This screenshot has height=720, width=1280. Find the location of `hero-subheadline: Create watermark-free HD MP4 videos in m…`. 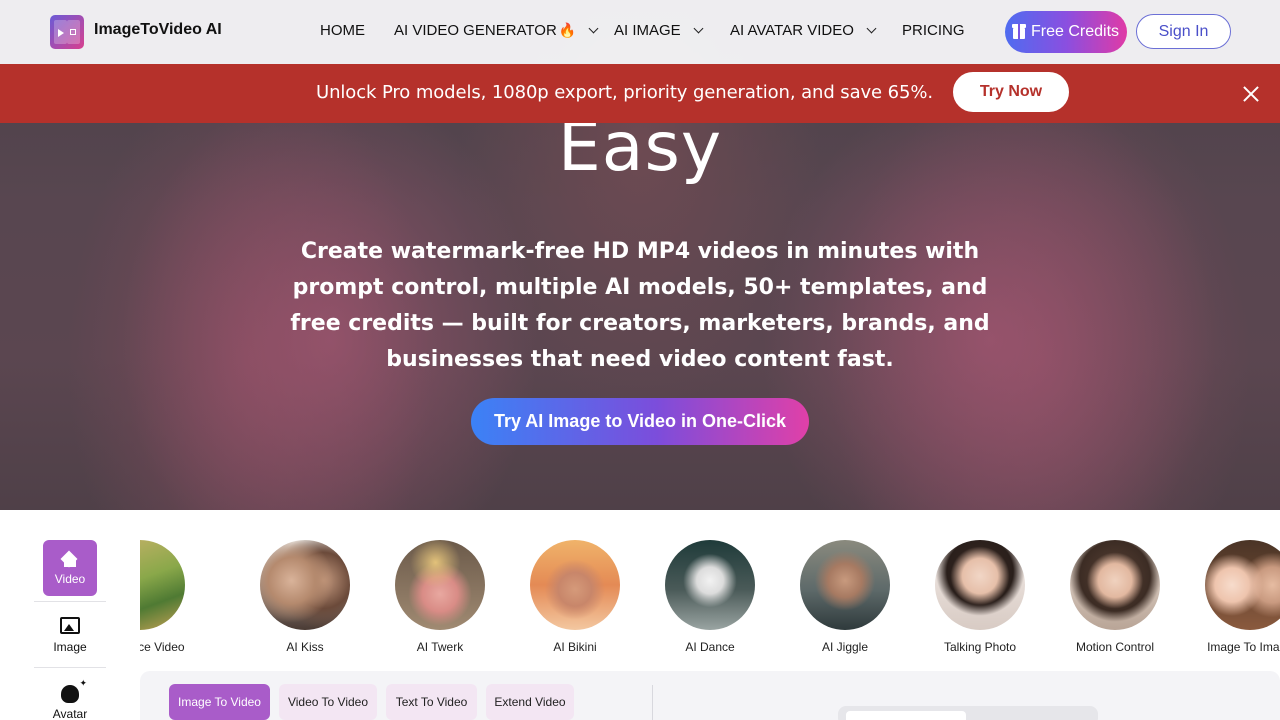

hero-subheadline: Create watermark-free HD MP4 videos in m… is located at coordinates (640, 305).